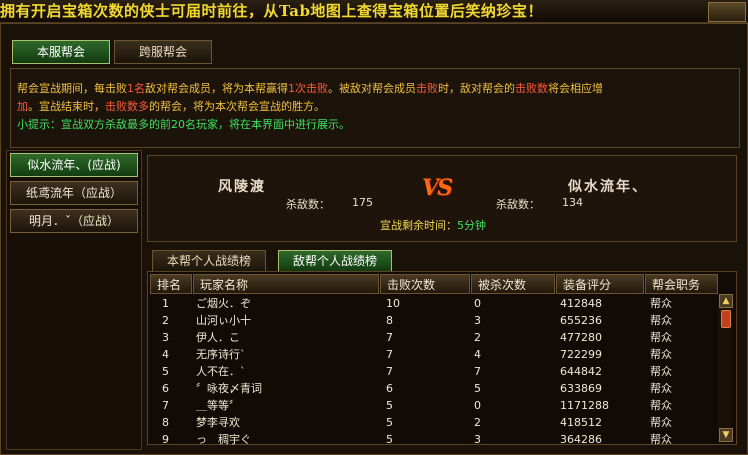 The image size is (748, 455). What do you see at coordinates (575, 88) in the screenshot?
I see `rules-text: 将会相应增` at bounding box center [575, 88].